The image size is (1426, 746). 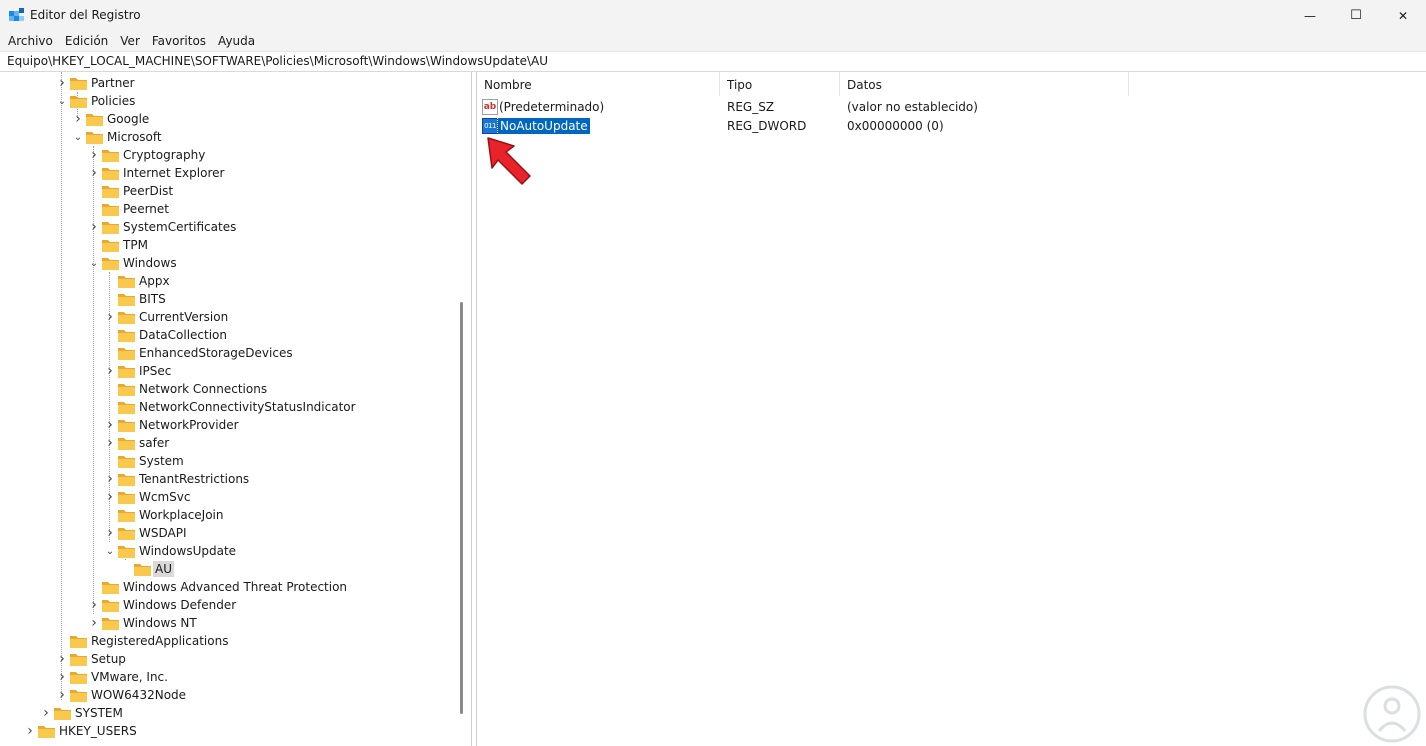 I want to click on tree-scrollbar, so click(x=461, y=508).